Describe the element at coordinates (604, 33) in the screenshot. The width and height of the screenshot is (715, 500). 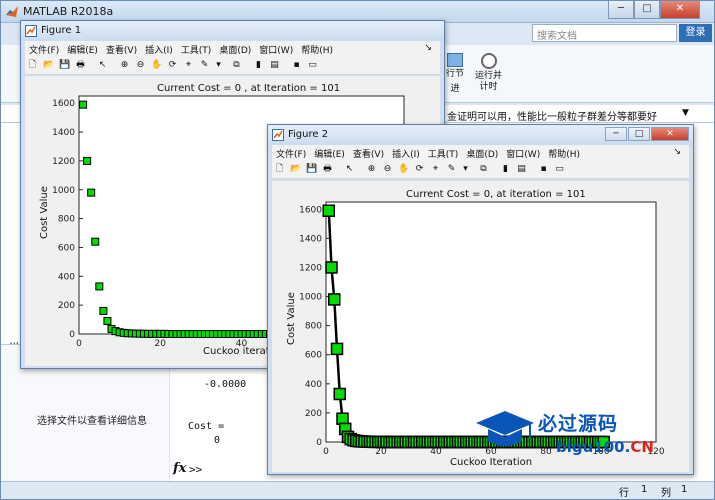
I see `doc-search-input: 搜索文档` at that location.